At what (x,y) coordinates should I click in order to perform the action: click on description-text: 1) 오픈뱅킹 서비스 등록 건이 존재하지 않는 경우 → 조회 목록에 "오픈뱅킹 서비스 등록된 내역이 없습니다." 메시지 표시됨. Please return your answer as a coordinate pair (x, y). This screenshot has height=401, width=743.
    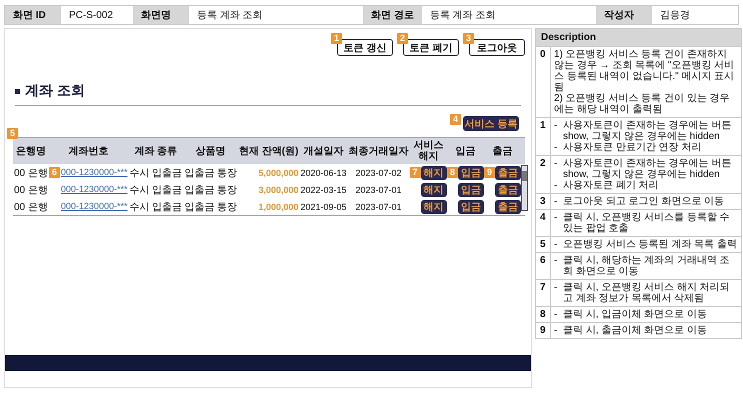
    Looking at the image, I should click on (645, 71).